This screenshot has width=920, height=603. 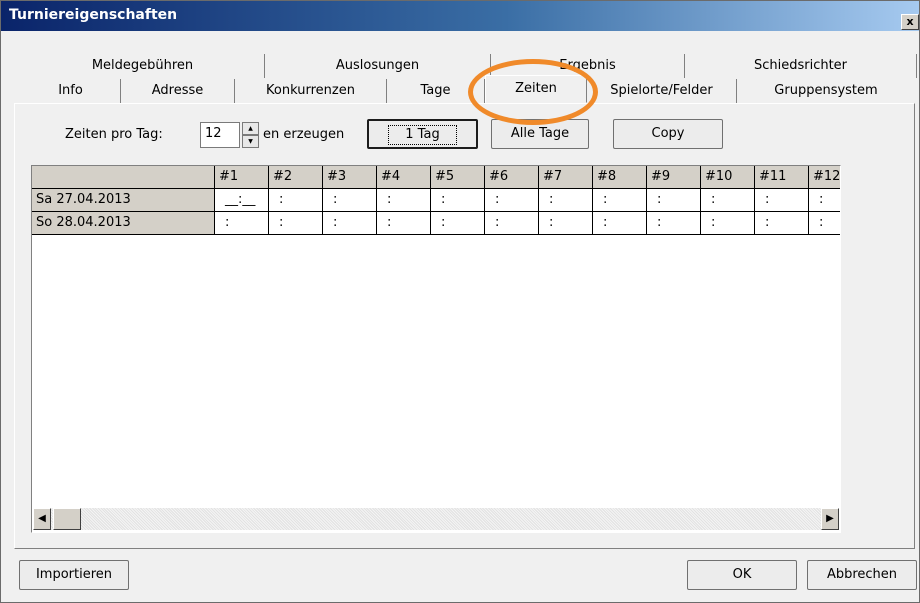 I want to click on tab-meldegebuehren: Meldegebühren, so click(x=143, y=66).